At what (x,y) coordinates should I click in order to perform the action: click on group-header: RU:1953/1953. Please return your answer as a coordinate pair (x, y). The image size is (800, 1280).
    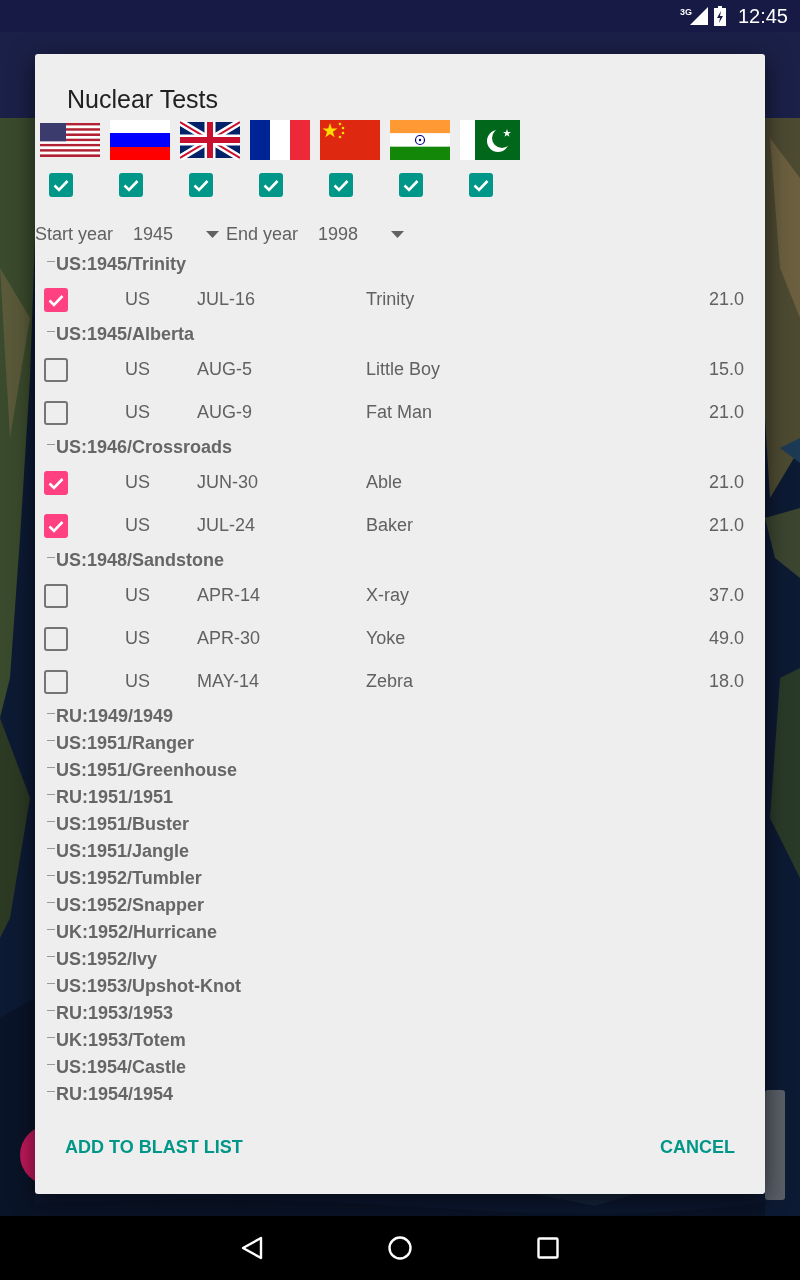
    Looking at the image, I should click on (115, 1013).